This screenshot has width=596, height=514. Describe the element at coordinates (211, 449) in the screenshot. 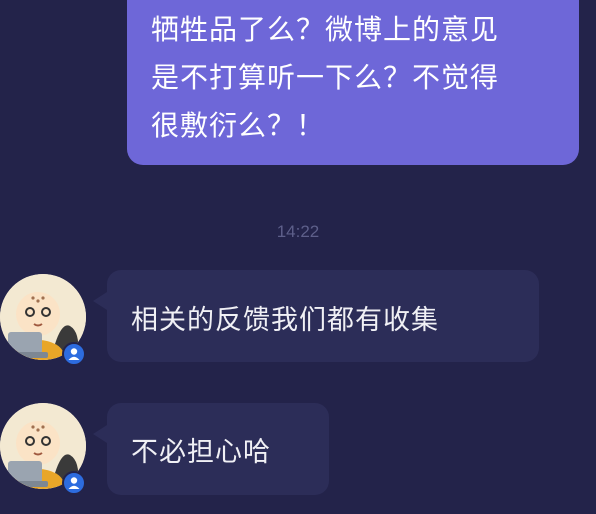

I see `incoming-message-bubble: 不必担心哈` at that location.